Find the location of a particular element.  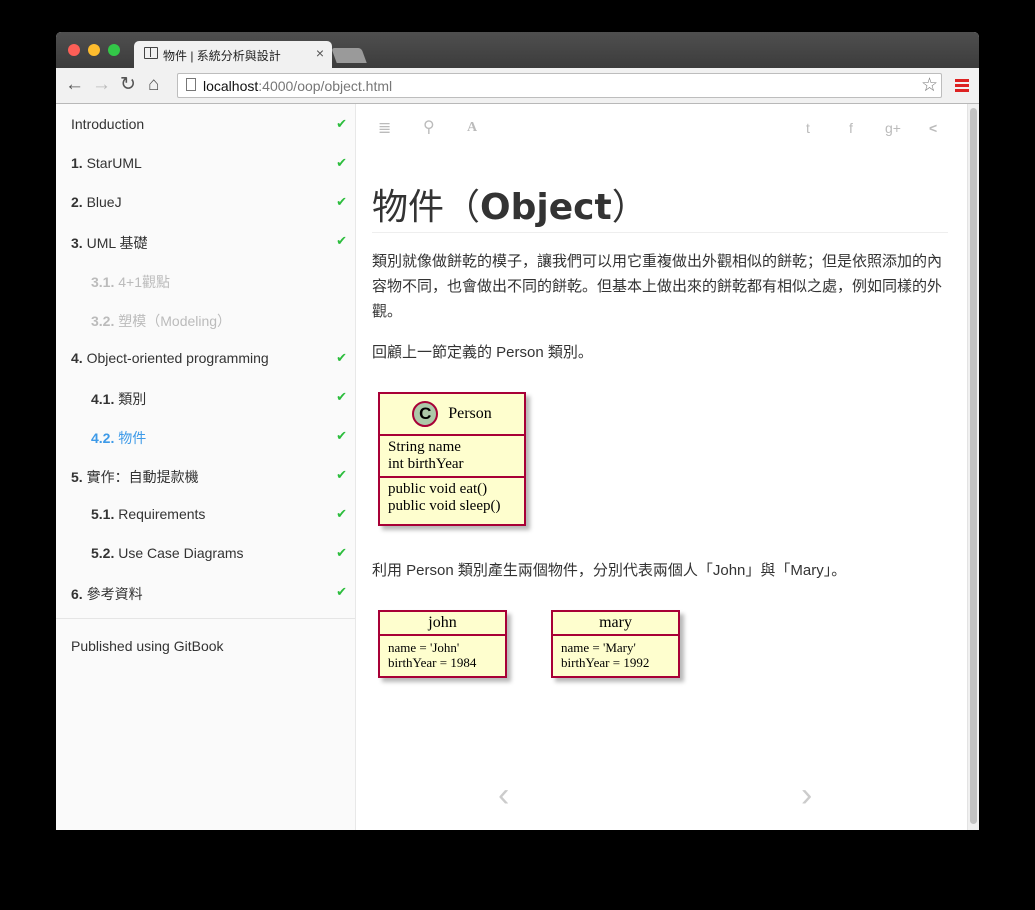

title-divider is located at coordinates (660, 232).